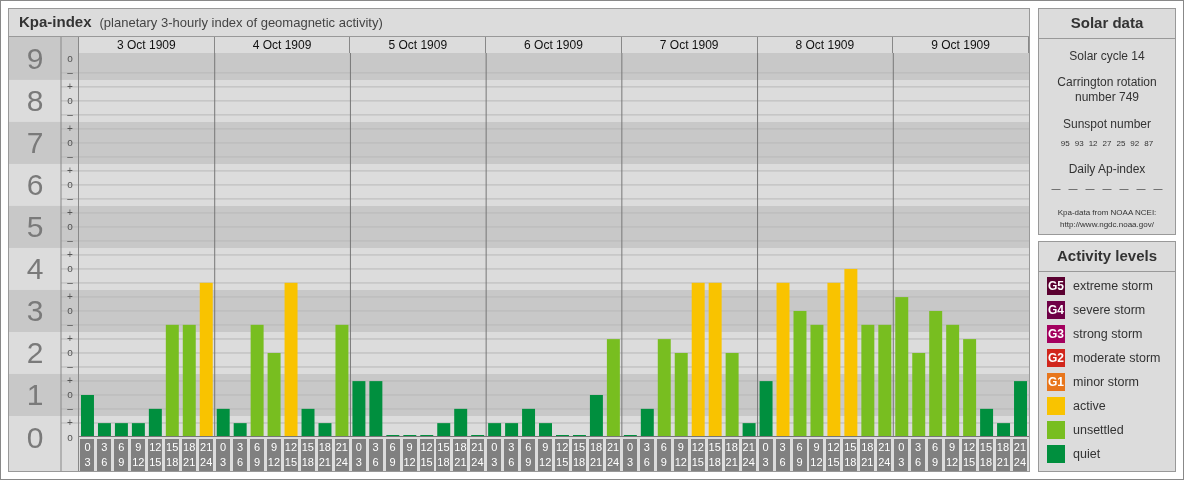 The height and width of the screenshot is (480, 1184). What do you see at coordinates (1056, 310) in the screenshot?
I see `legend-swatch: G4` at bounding box center [1056, 310].